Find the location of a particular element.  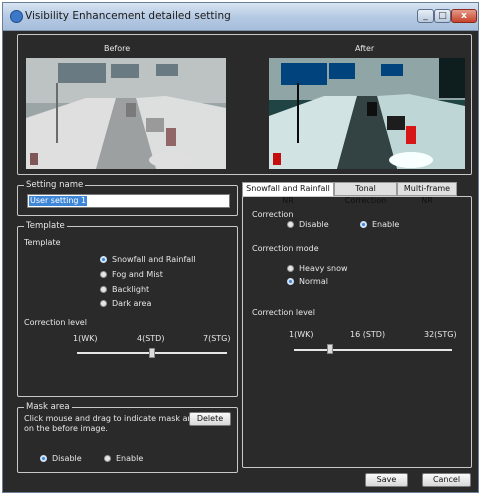

nr-level-slider-track is located at coordinates (373, 350).